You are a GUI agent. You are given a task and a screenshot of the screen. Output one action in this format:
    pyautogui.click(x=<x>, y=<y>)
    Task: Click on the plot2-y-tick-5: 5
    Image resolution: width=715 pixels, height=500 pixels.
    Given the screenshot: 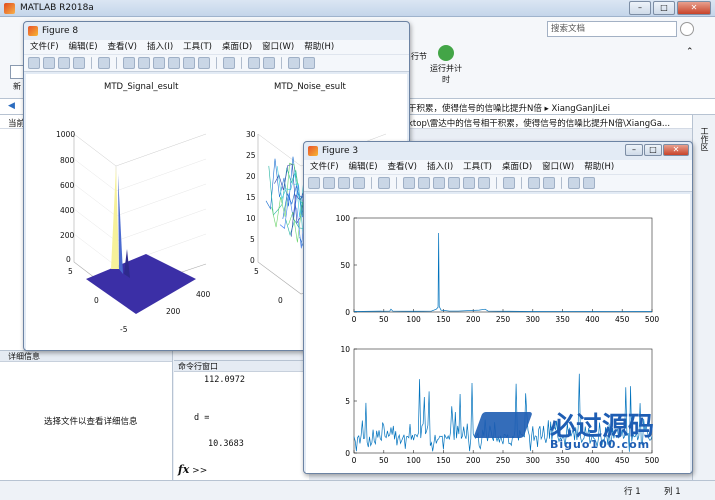 What is the action you would take?
    pyautogui.click(x=256, y=271)
    